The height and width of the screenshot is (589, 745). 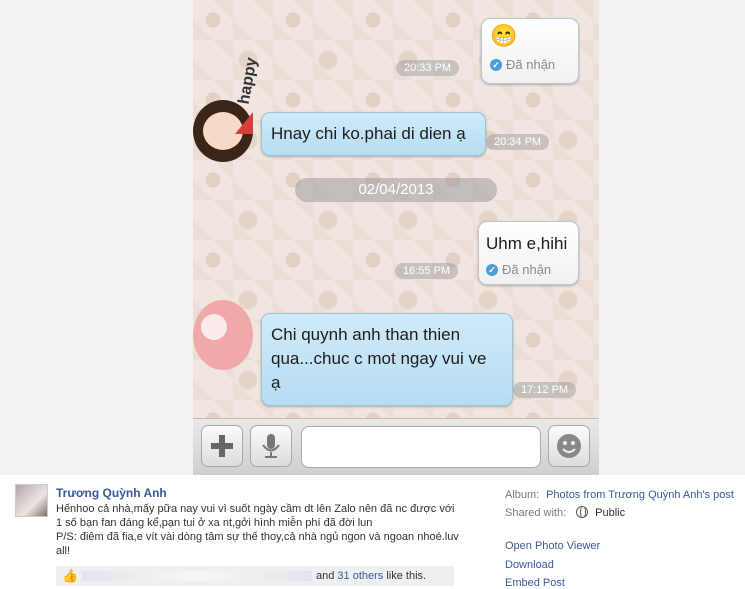 What do you see at coordinates (421, 447) in the screenshot?
I see `message-input` at bounding box center [421, 447].